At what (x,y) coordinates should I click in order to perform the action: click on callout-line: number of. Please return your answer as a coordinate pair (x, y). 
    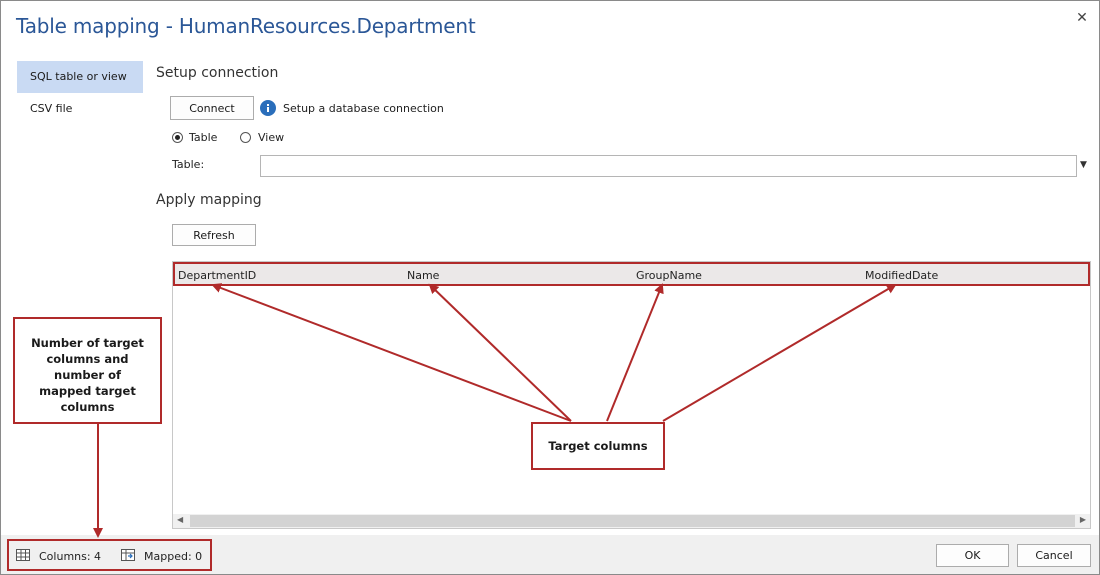
    Looking at the image, I should click on (87, 375).